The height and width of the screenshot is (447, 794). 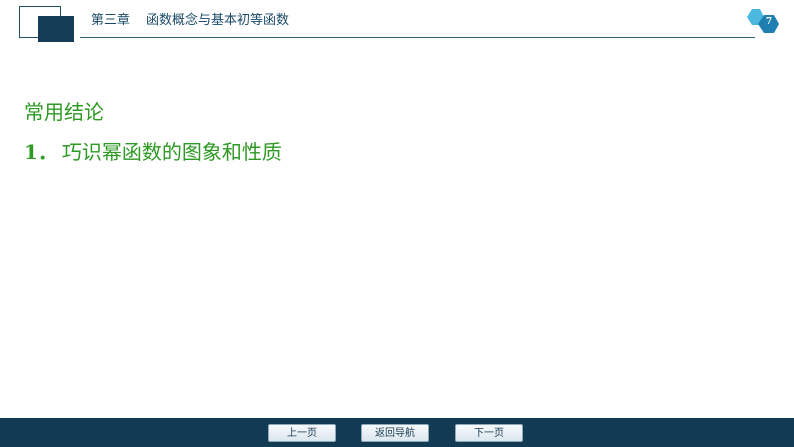 I want to click on header-divider, so click(x=417, y=37).